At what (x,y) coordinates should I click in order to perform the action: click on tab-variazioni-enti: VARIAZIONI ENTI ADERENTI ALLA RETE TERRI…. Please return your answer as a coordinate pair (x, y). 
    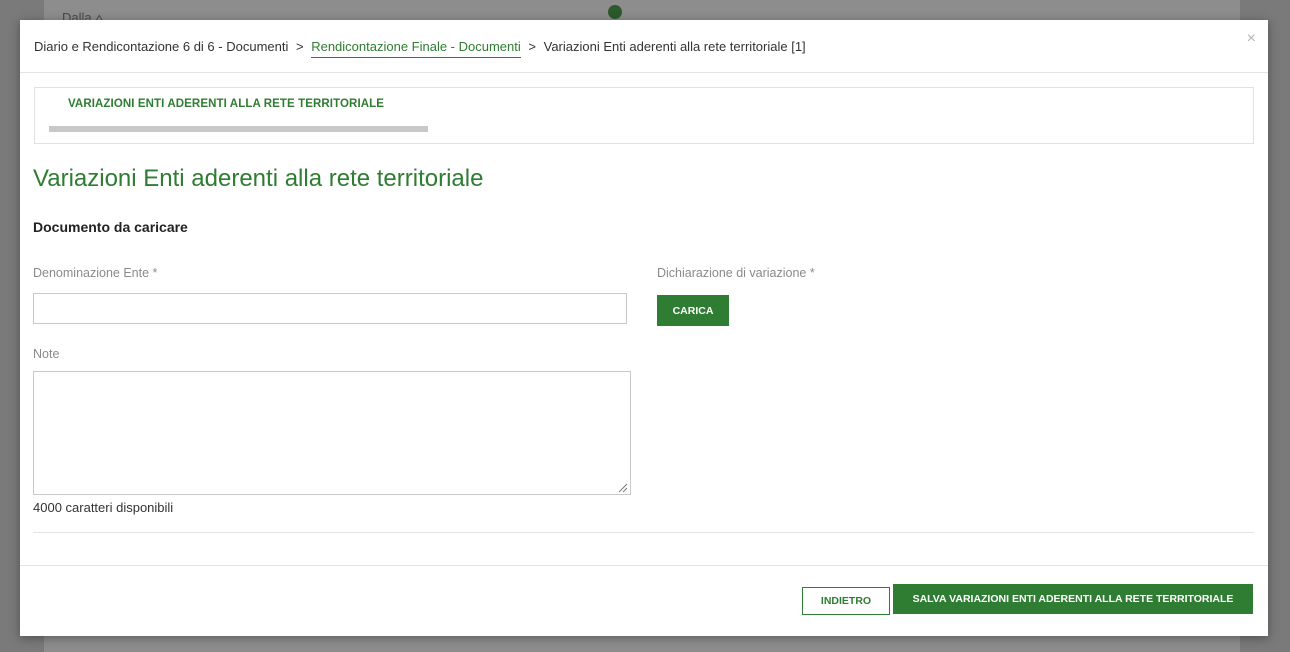
    Looking at the image, I should click on (226, 104).